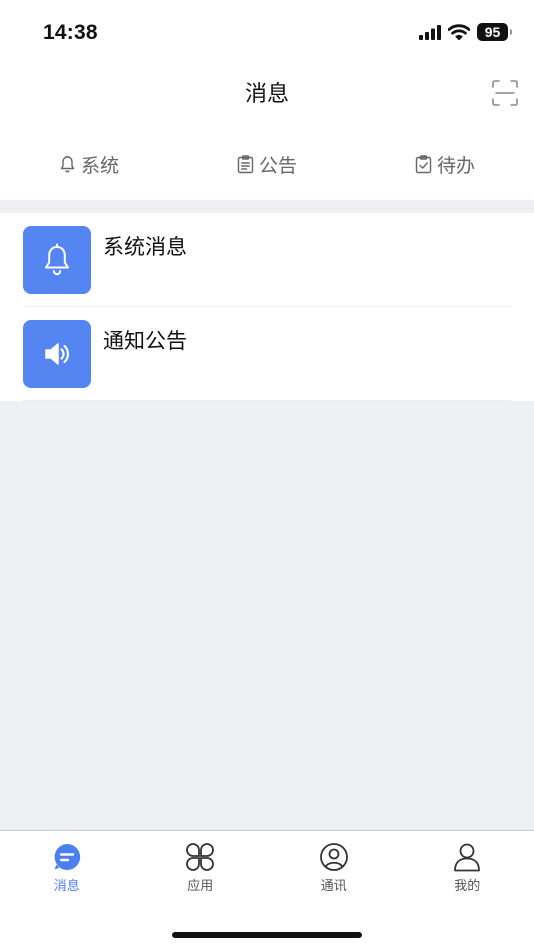 The height and width of the screenshot is (950, 534). What do you see at coordinates (200, 857) in the screenshot?
I see `apps-icon` at bounding box center [200, 857].